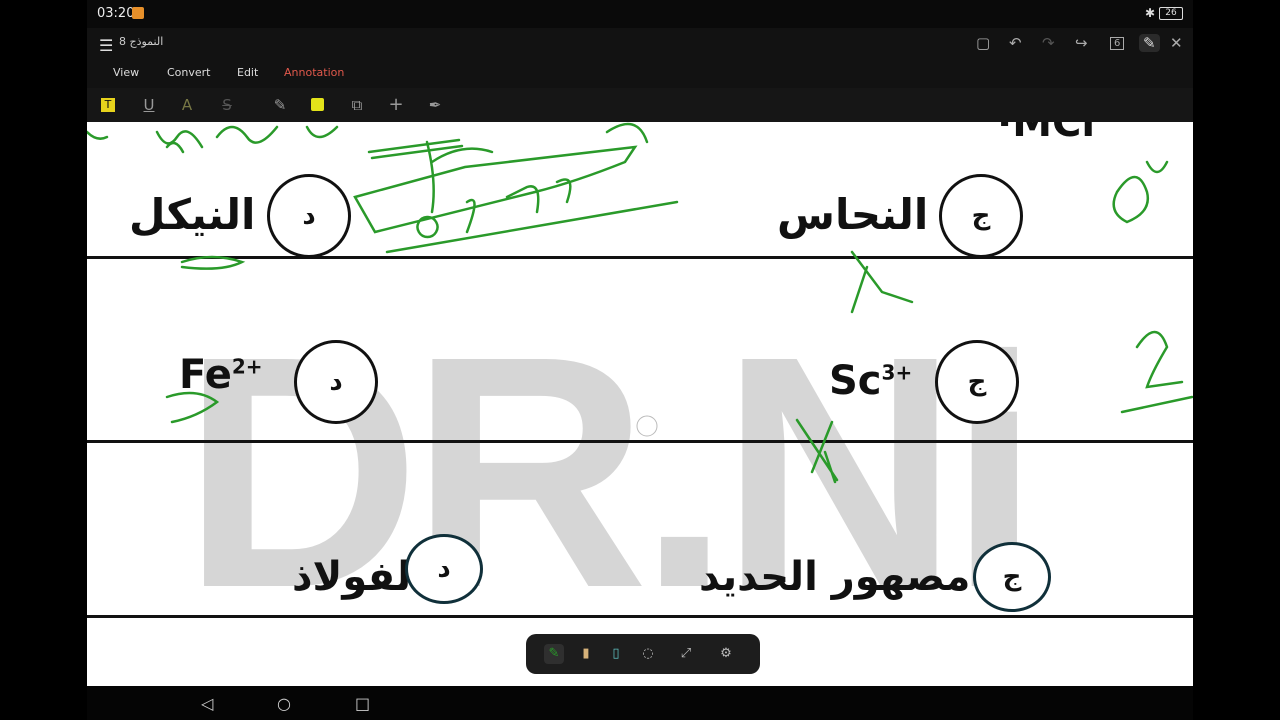 The width and height of the screenshot is (1280, 720). I want to click on tab-annotation: Annotation, so click(314, 72).